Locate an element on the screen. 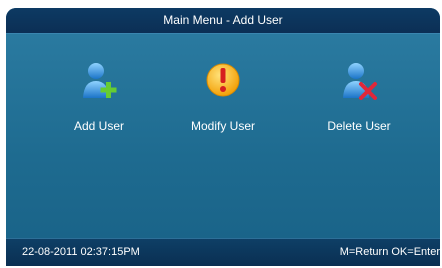  menu-item-label: Add User is located at coordinates (99, 126).